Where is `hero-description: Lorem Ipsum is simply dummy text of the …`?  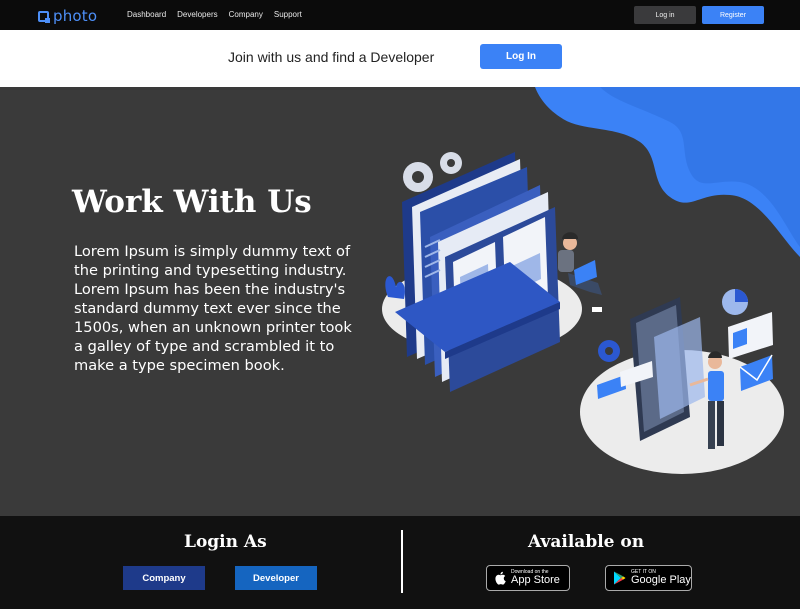
hero-description: Lorem Ipsum is simply dummy text of the … is located at coordinates (213, 308).